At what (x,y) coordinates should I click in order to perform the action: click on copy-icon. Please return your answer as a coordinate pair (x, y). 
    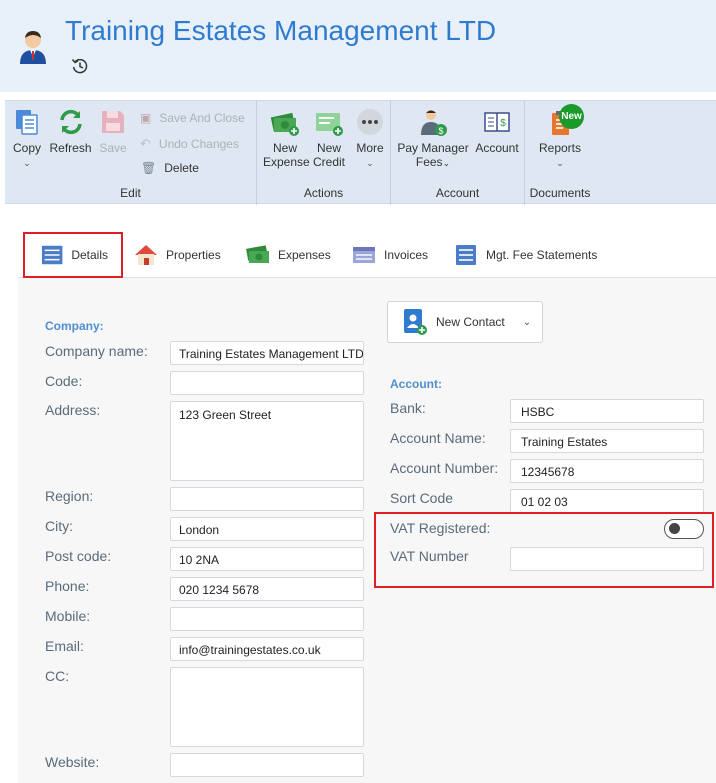
    Looking at the image, I should click on (27, 122).